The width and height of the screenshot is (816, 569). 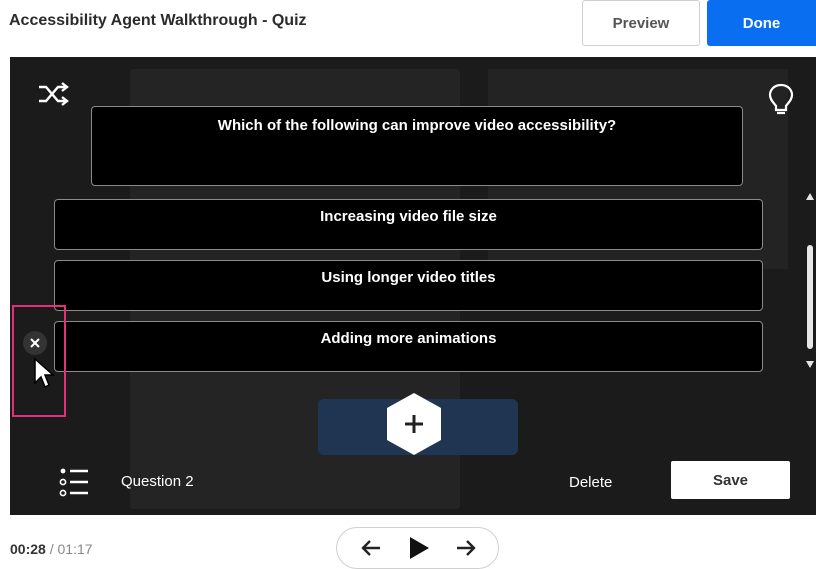 What do you see at coordinates (53, 94) in the screenshot?
I see `shuffle-icon` at bounding box center [53, 94].